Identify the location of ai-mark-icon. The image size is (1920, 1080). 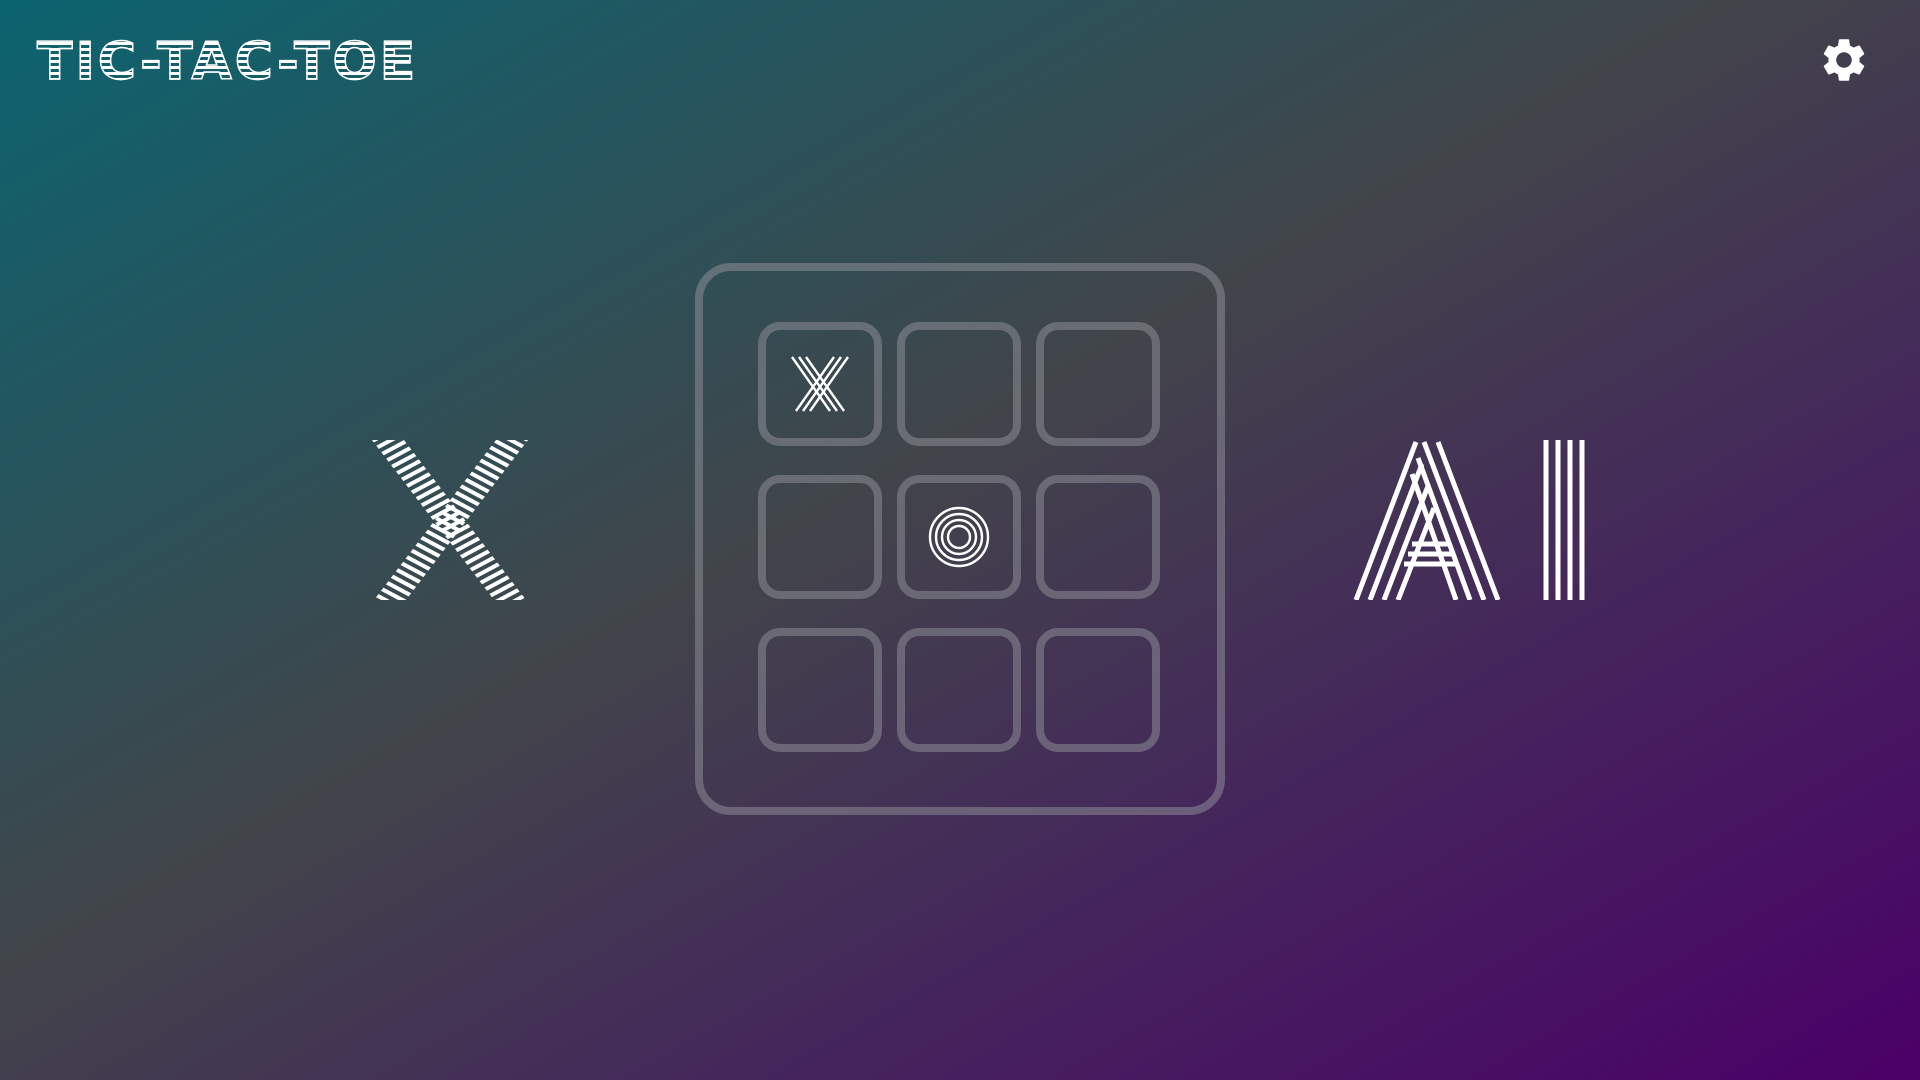
(1469, 520).